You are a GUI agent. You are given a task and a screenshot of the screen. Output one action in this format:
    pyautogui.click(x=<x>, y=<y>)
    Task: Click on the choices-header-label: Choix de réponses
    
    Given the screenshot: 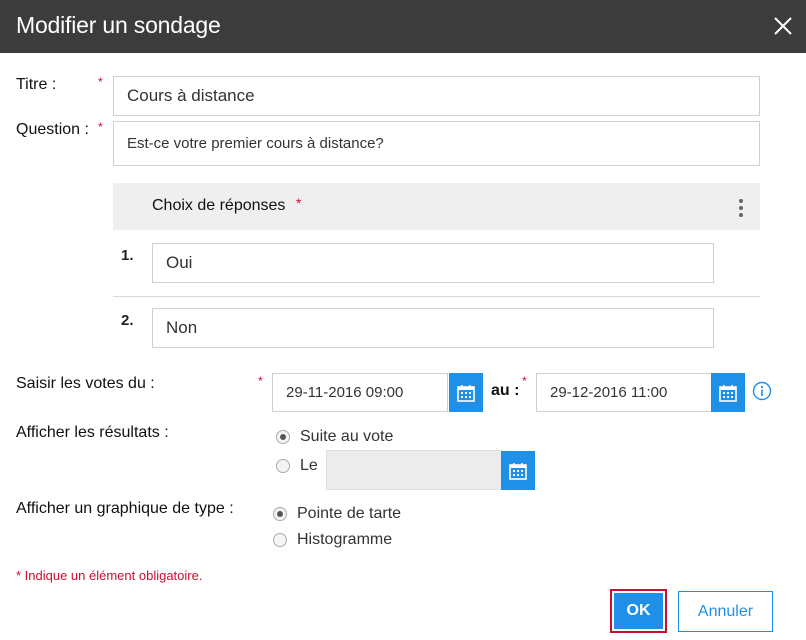 What is the action you would take?
    pyautogui.click(x=219, y=205)
    